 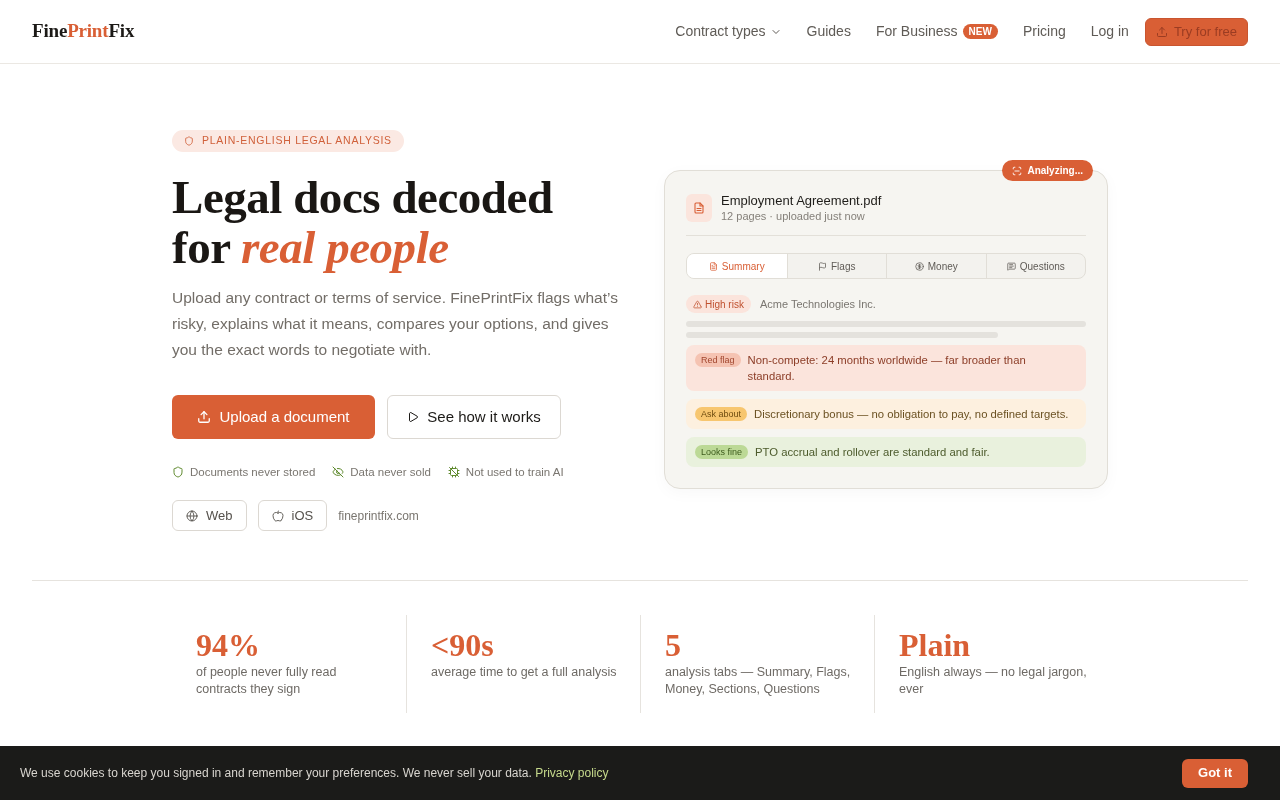 What do you see at coordinates (267, 681) in the screenshot?
I see `stat-caption: of people never fully read contracts they sign` at bounding box center [267, 681].